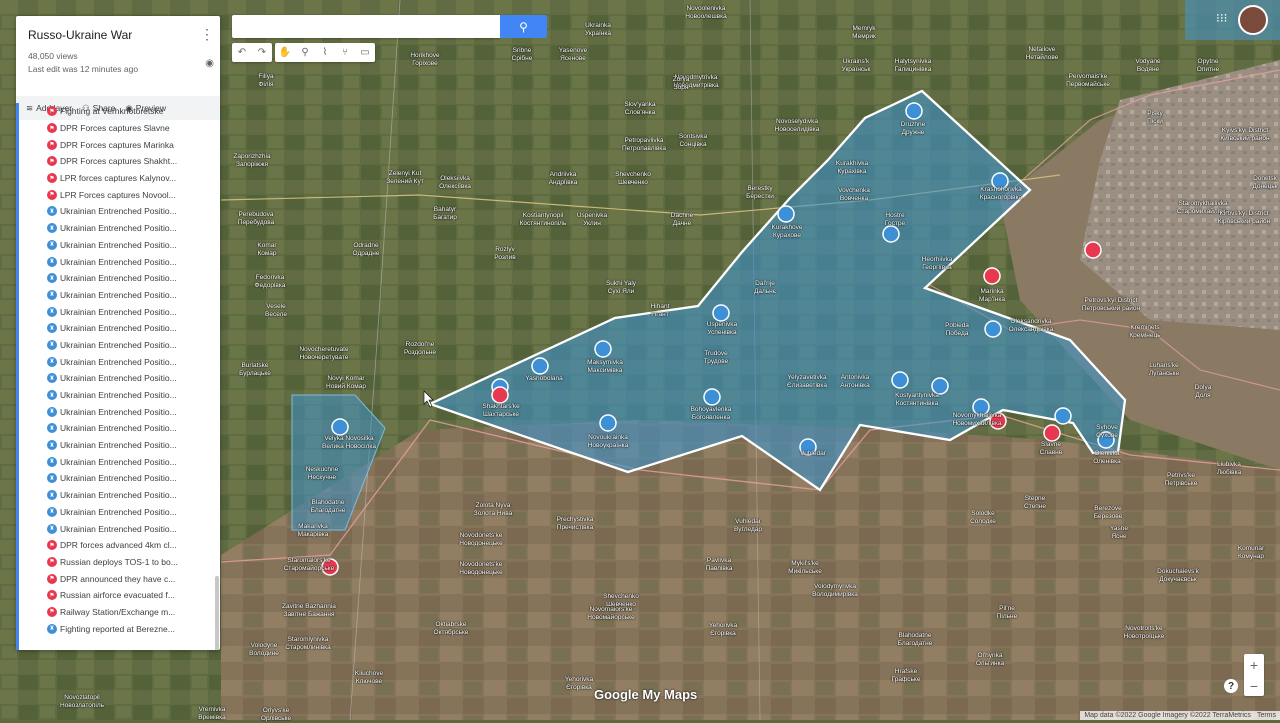 This screenshot has width=1280, height=723. Describe the element at coordinates (983, 513) in the screenshot. I see `place-name-latin: Solodke` at that location.